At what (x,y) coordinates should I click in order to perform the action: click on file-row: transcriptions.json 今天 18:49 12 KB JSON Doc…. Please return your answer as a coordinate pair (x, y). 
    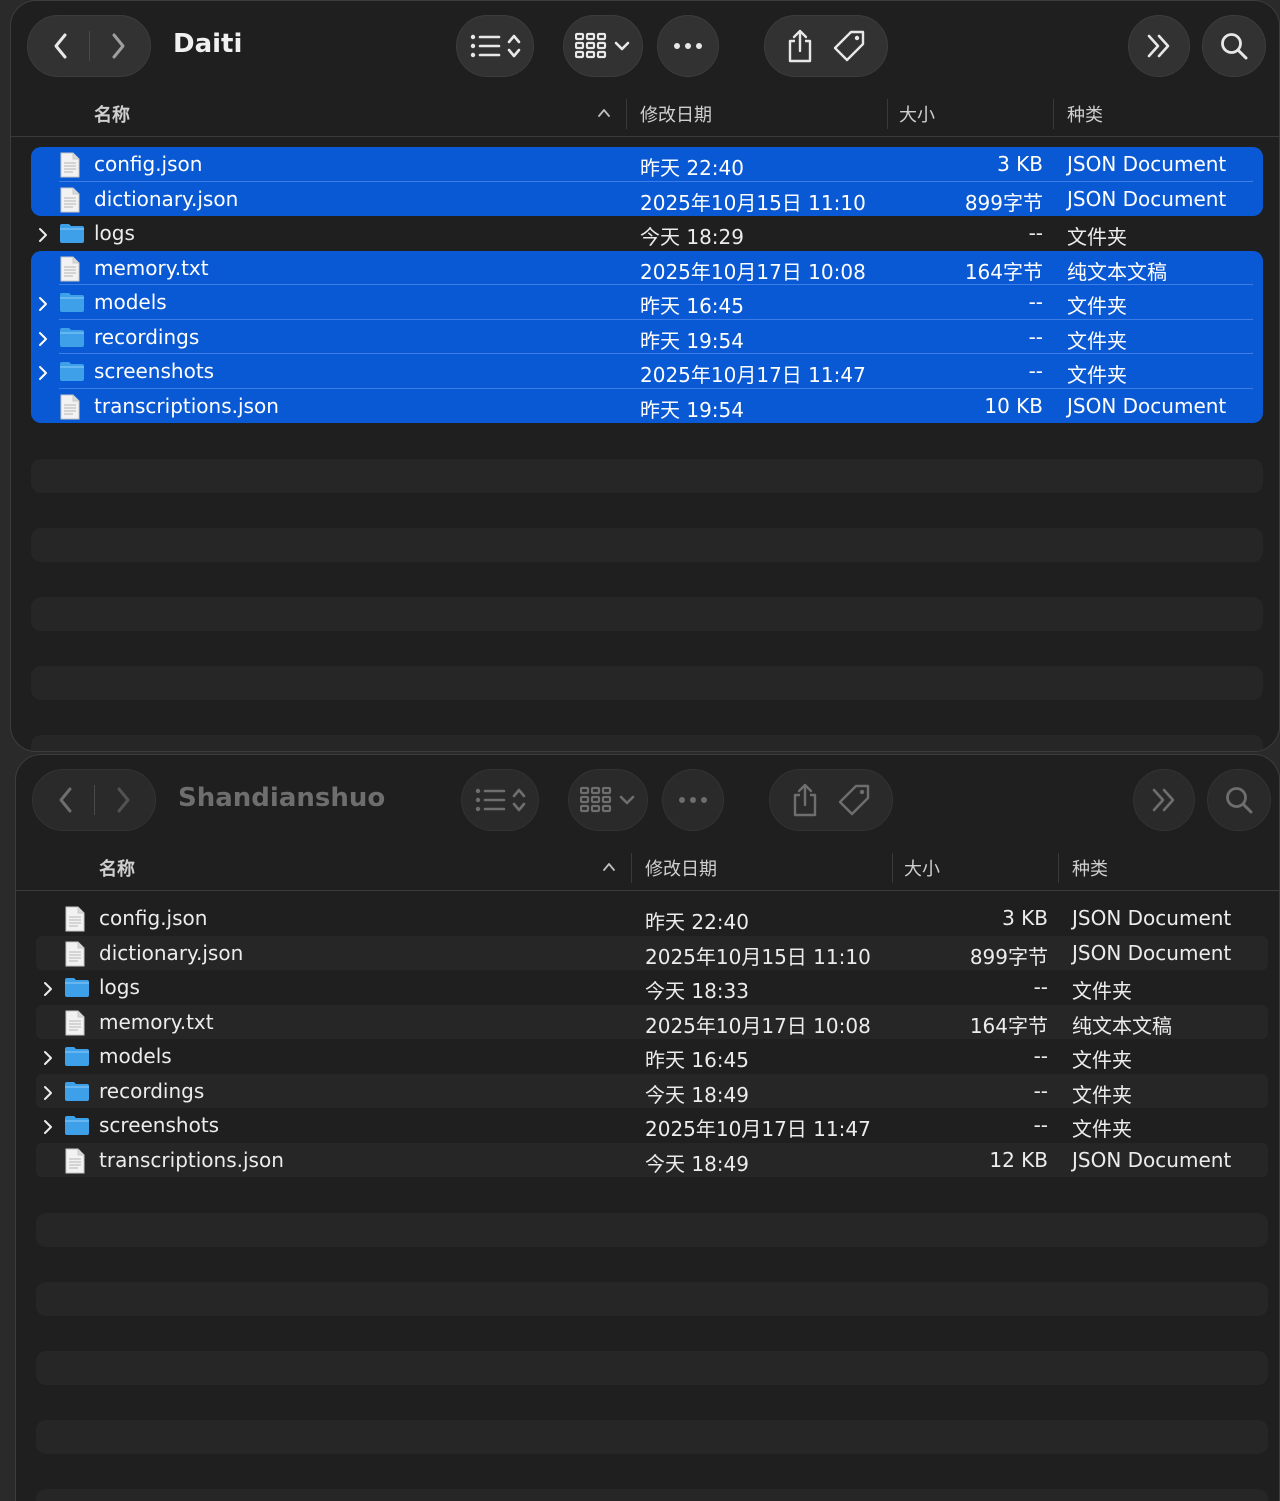
    Looking at the image, I should click on (652, 1159).